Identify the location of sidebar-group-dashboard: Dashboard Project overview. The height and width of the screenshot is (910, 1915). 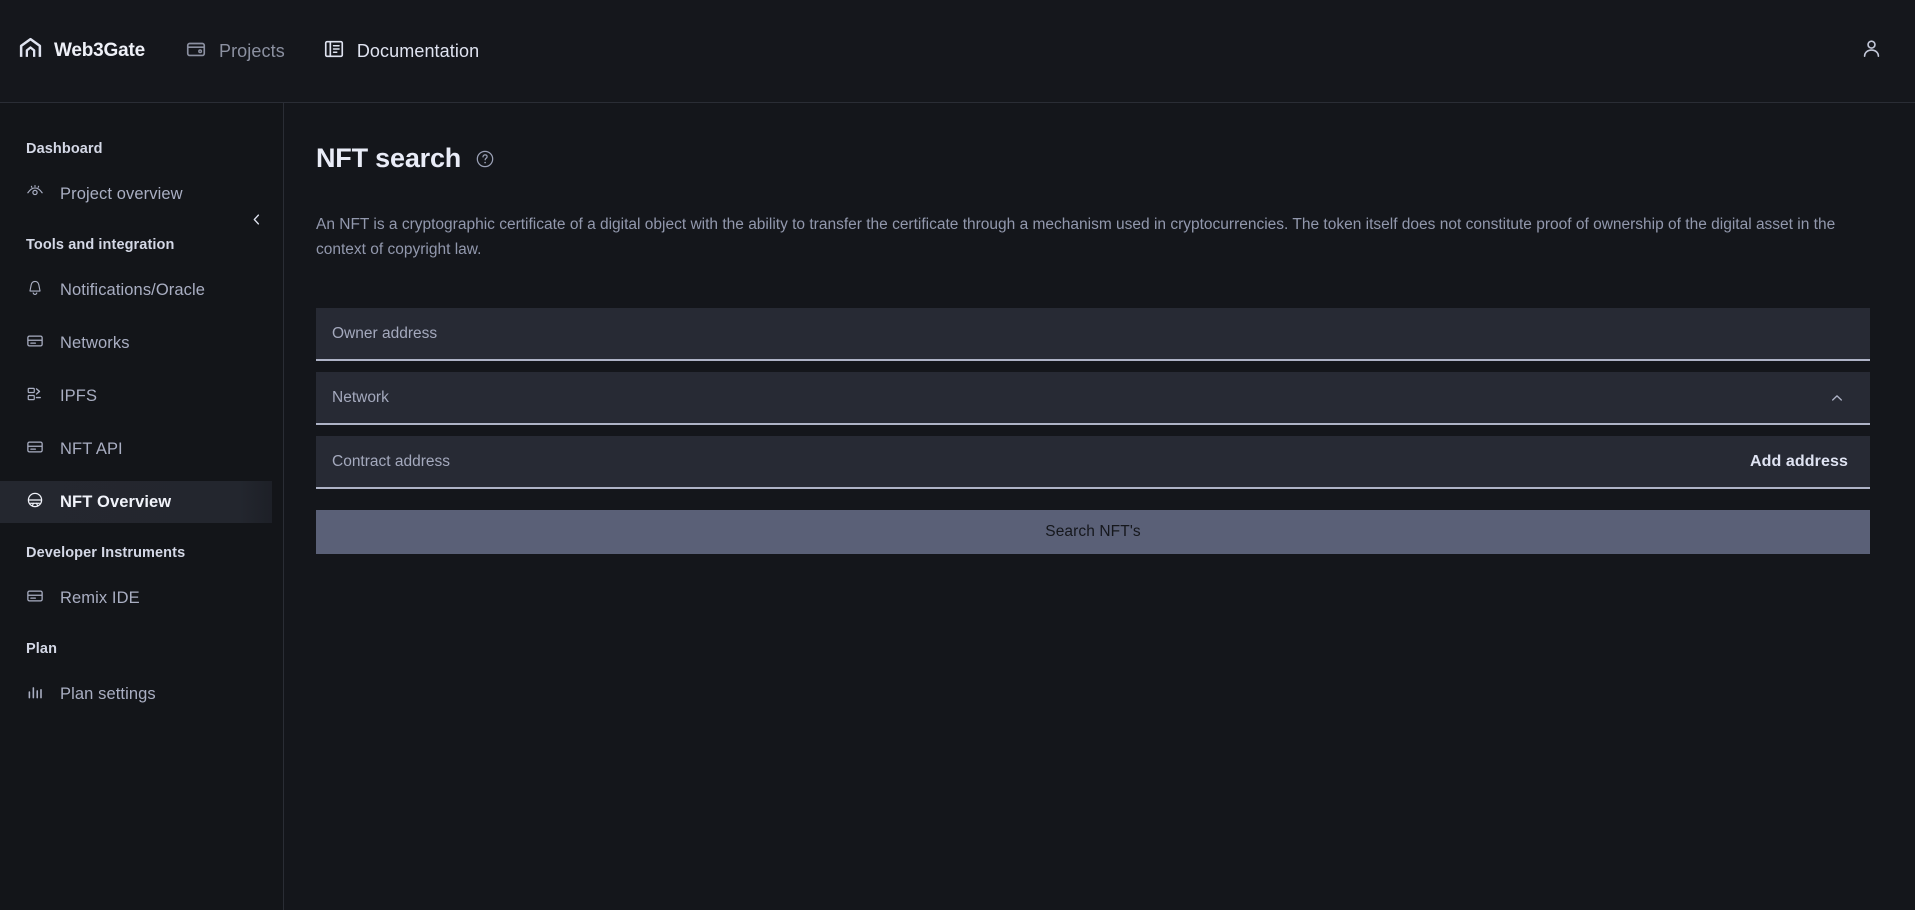
(141, 178).